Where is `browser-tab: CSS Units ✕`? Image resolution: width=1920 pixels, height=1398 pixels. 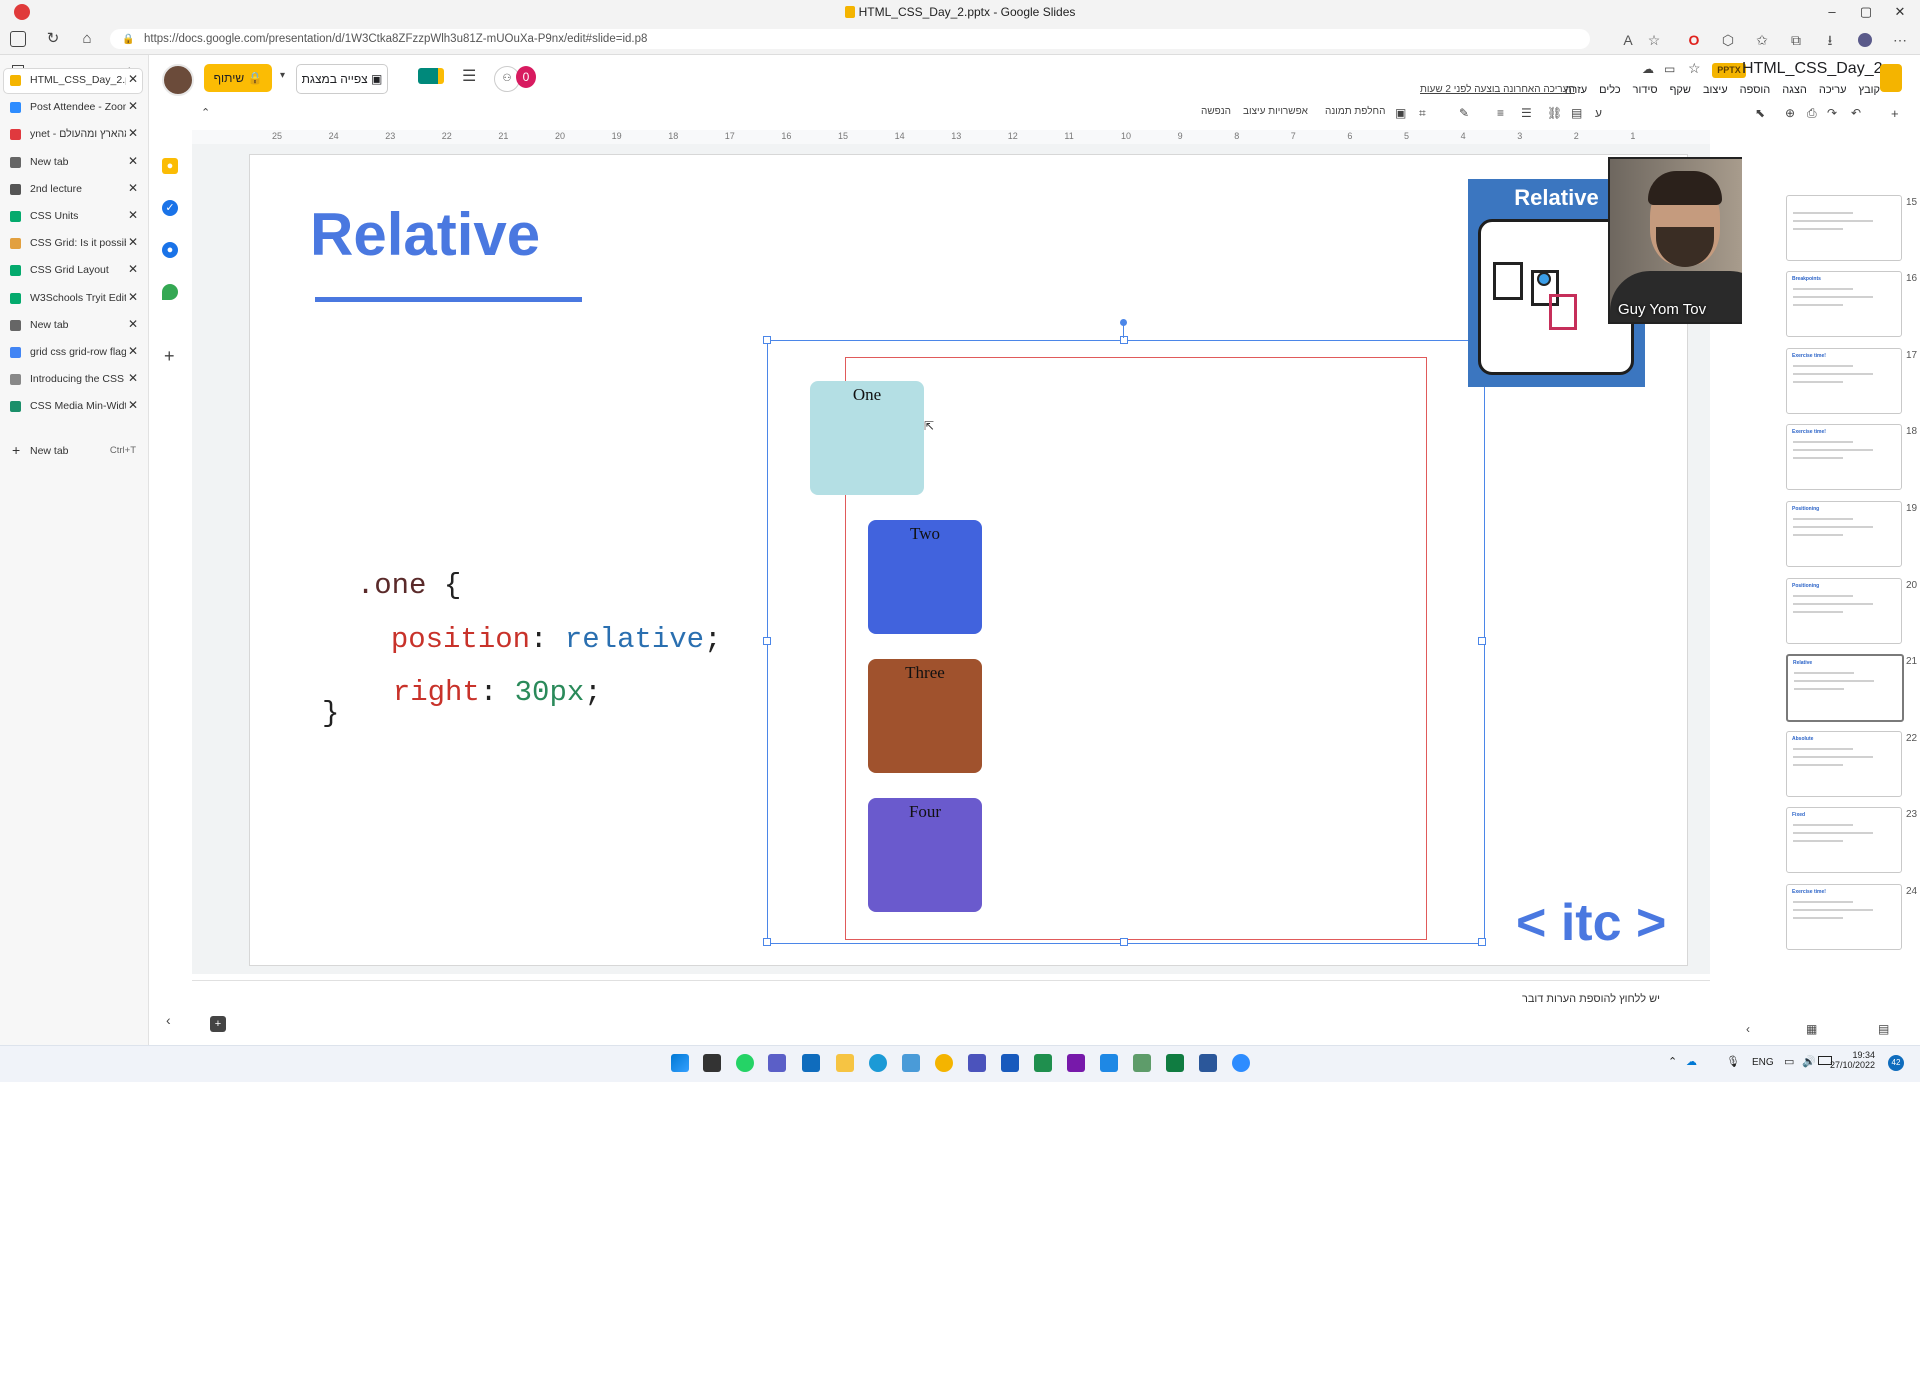
browser-tab: CSS Units ✕ is located at coordinates (73, 217).